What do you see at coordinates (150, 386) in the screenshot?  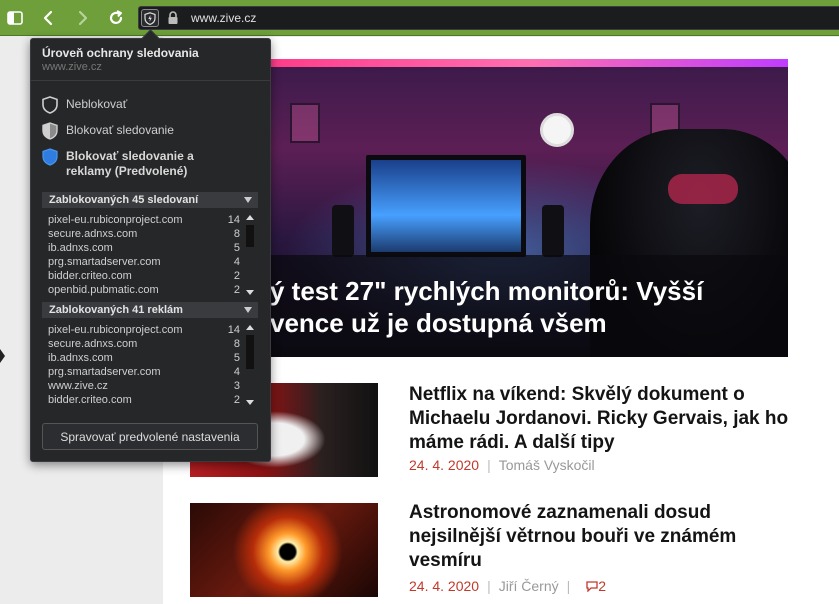 I see `list-item: www.zive.cz 3` at bounding box center [150, 386].